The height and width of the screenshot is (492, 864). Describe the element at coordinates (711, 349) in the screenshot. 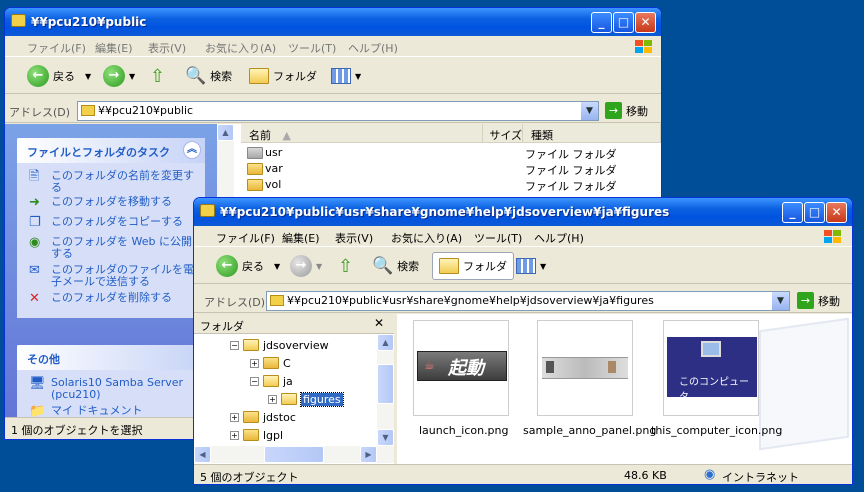

I see `computer-monitor-icon` at that location.